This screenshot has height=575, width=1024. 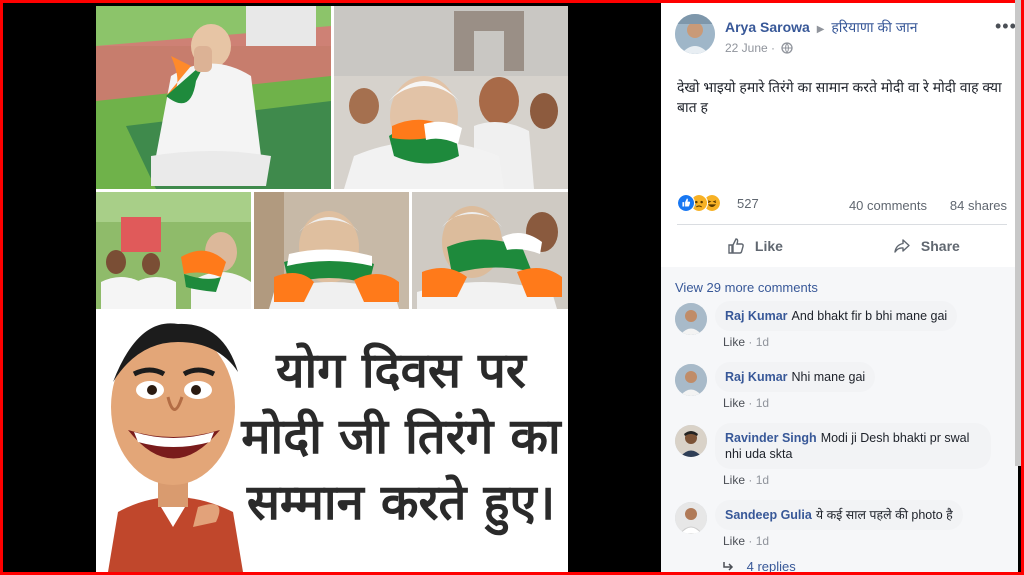 What do you see at coordinates (978, 205) in the screenshot?
I see `share-count: 84 shares` at bounding box center [978, 205].